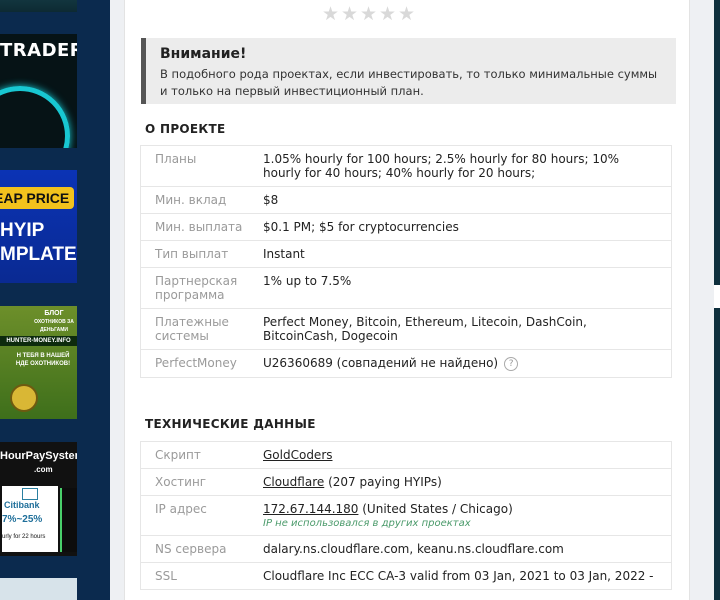 This screenshot has width=720, height=600. What do you see at coordinates (38, 50) in the screenshot?
I see `banner-title: TRADER` at bounding box center [38, 50].